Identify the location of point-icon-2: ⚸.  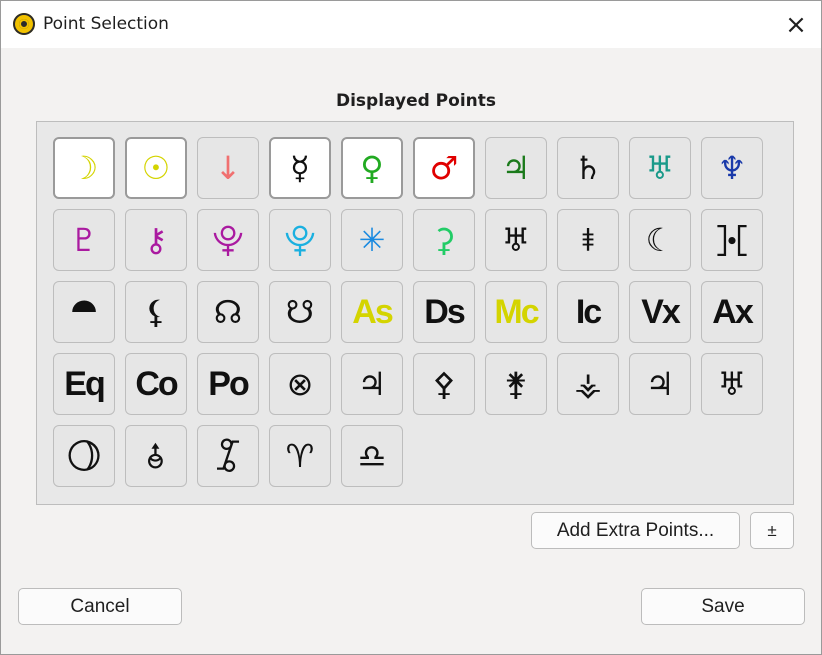
(156, 312).